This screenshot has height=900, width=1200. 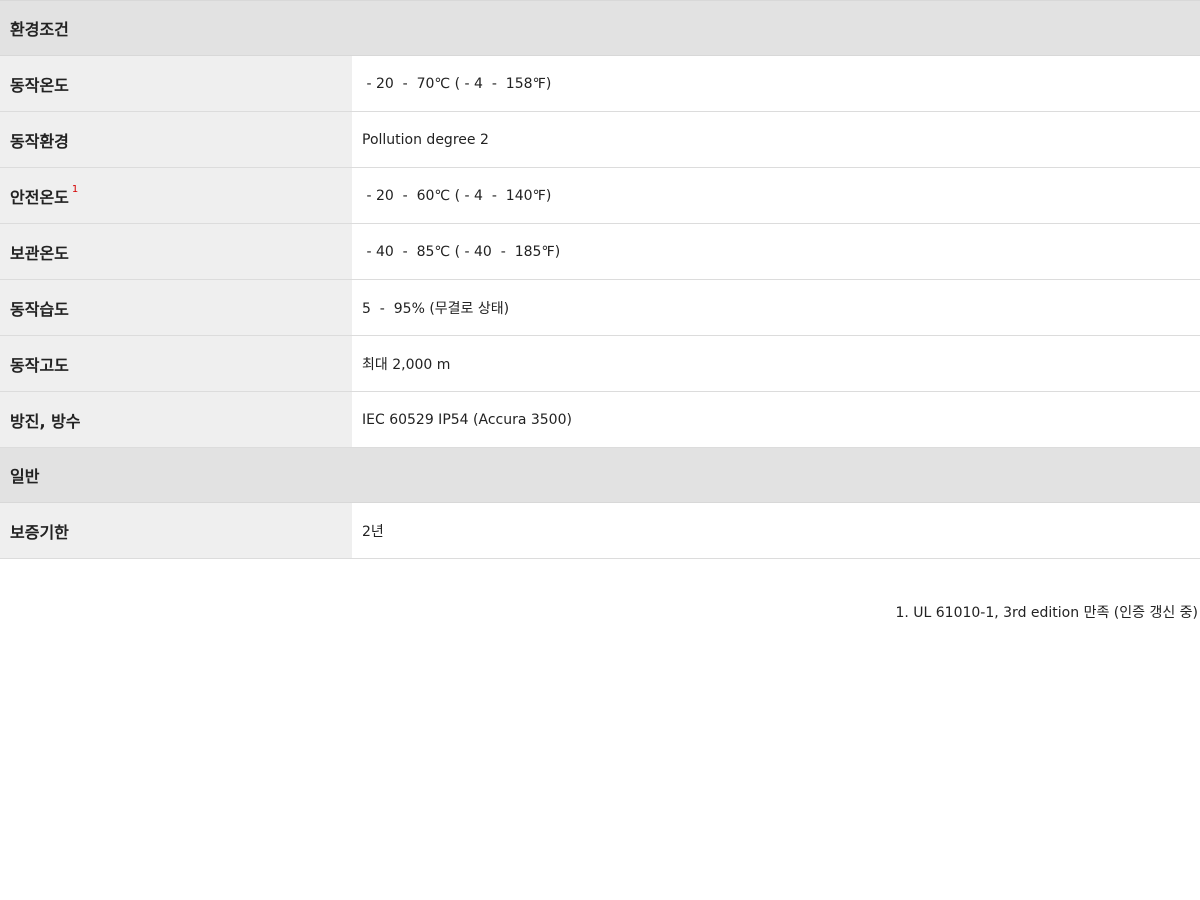 What do you see at coordinates (39, 197) in the screenshot?
I see `row-label: 안전온도` at bounding box center [39, 197].